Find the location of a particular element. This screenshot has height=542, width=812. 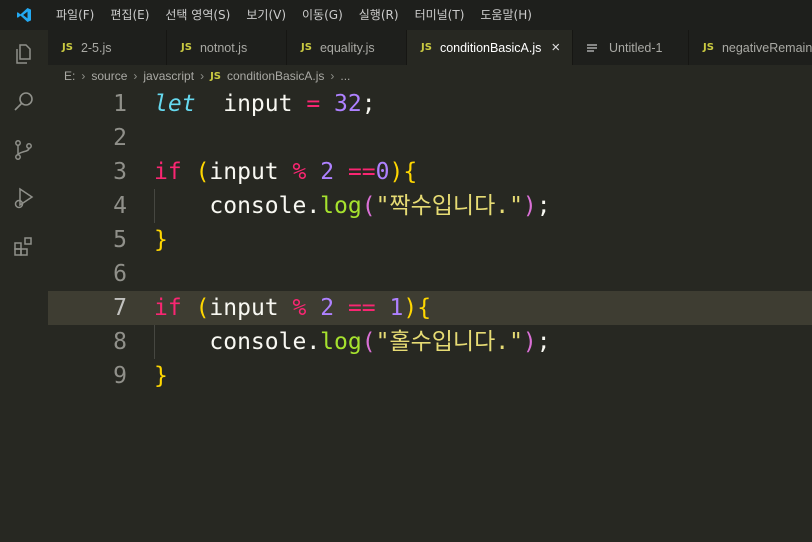

menu-item-5: 실행(R) is located at coordinates (379, 15).